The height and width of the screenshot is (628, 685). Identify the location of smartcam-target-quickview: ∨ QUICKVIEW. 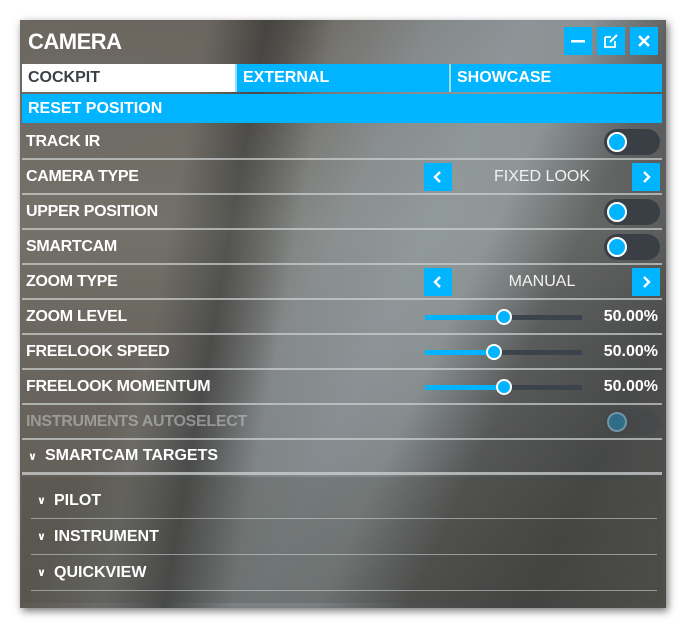
(344, 573).